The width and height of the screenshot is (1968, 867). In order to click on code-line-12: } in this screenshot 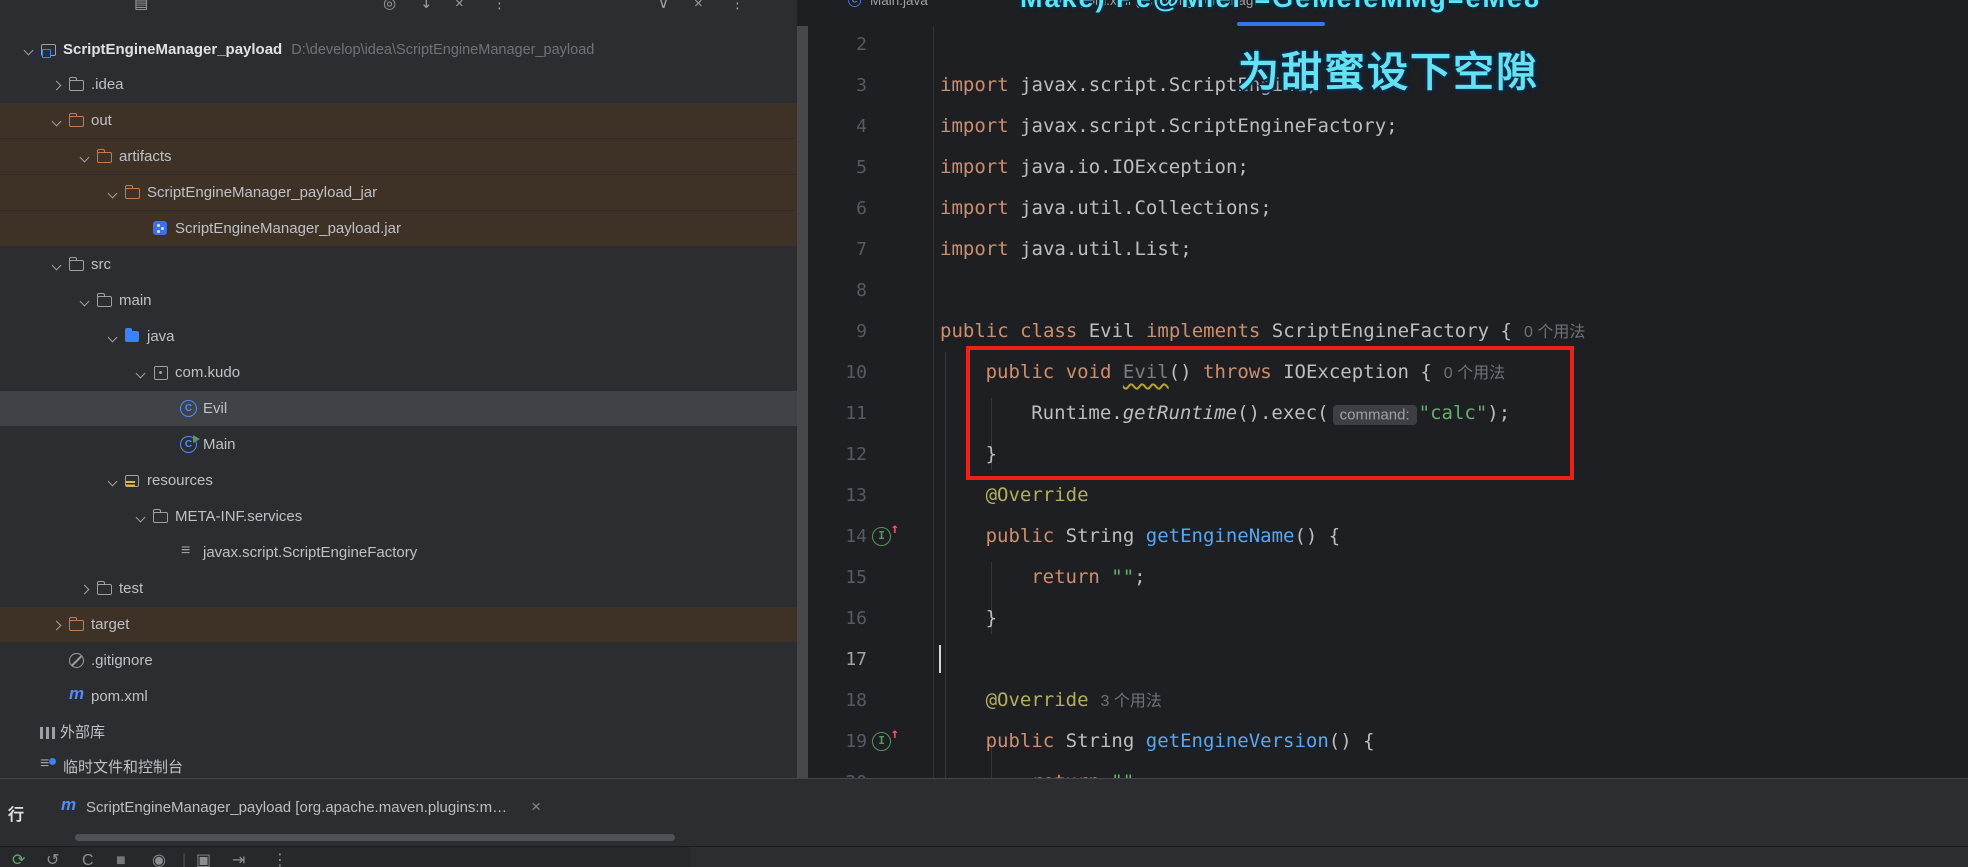, I will do `click(968, 454)`.